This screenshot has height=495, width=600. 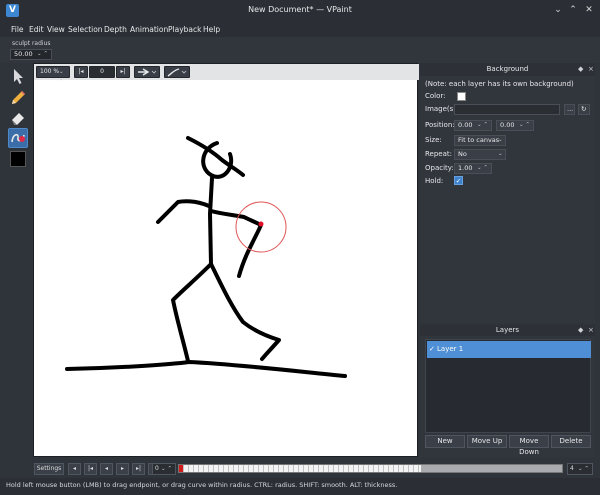 What do you see at coordinates (584, 109) in the screenshot?
I see `refresh-icon: ↻` at bounding box center [584, 109].